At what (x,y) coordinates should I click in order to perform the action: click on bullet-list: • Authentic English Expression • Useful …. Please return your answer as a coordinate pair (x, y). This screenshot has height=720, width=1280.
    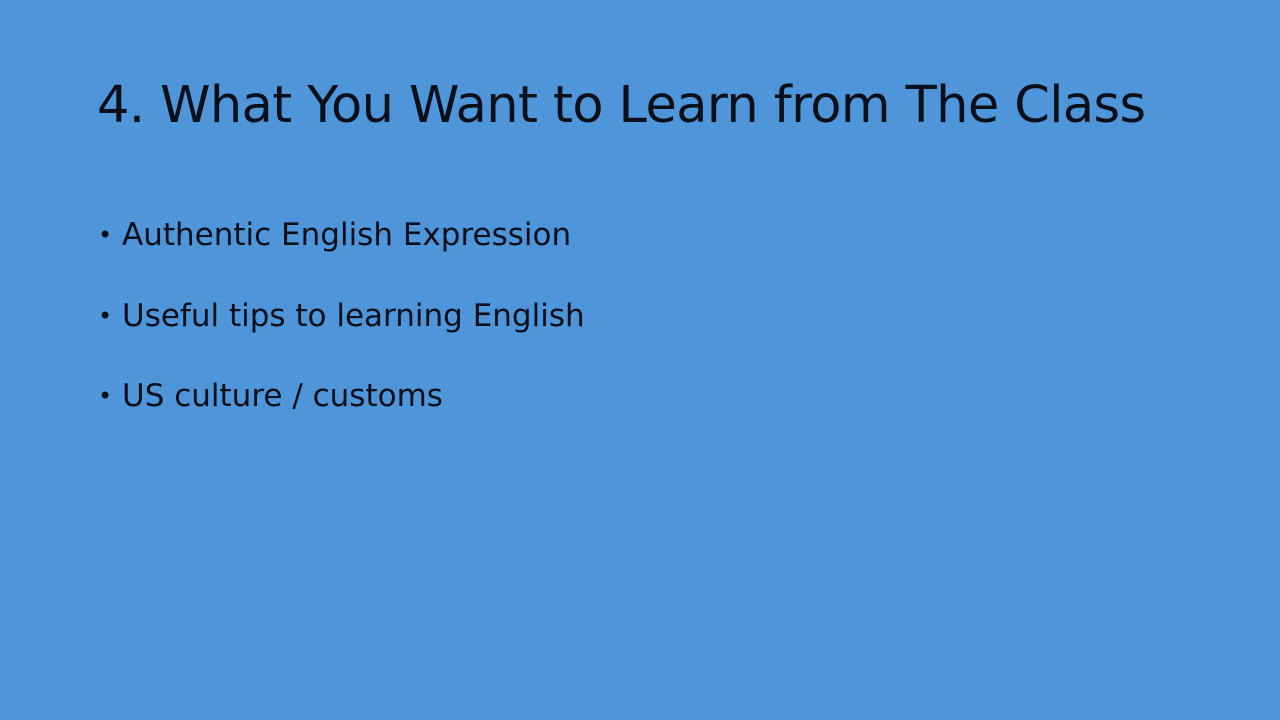
    Looking at the image, I should click on (341, 334).